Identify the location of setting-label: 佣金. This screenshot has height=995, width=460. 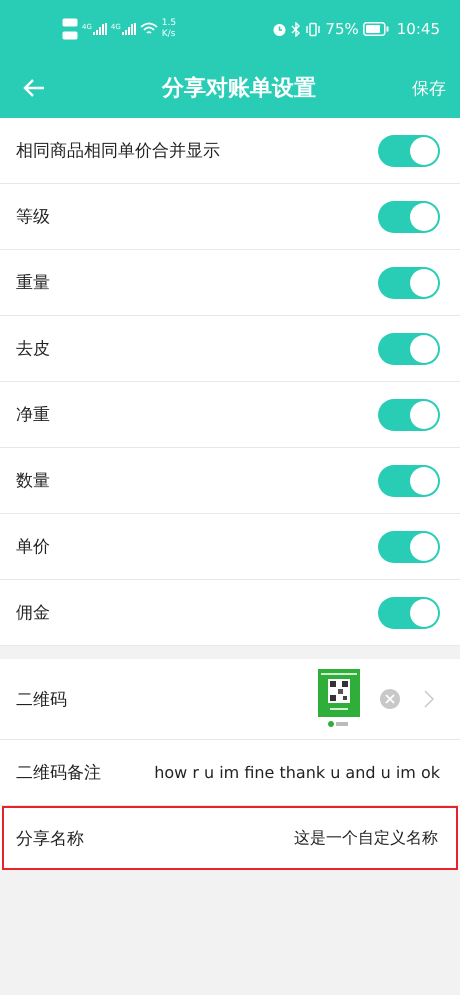
(33, 613).